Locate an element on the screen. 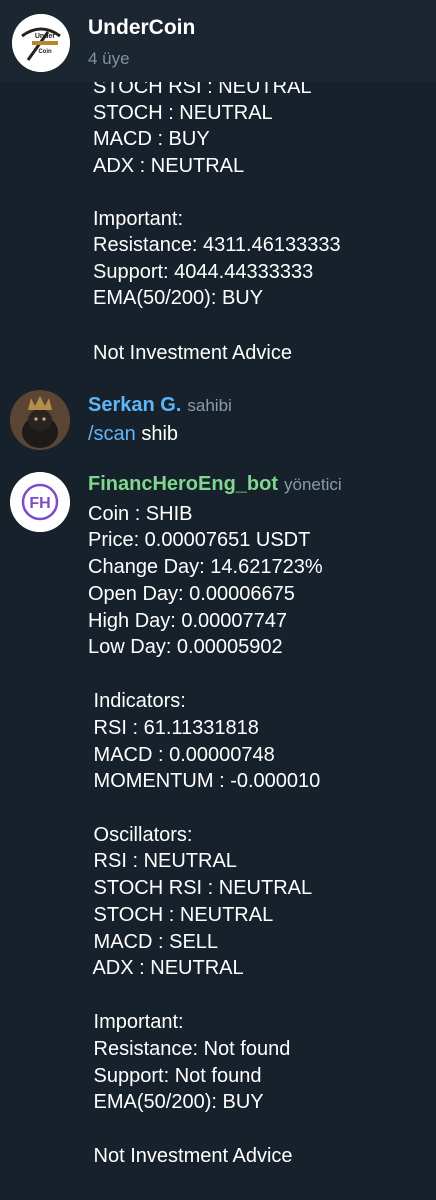 The image size is (436, 1200). fh-logo-icon: FH is located at coordinates (40, 502).